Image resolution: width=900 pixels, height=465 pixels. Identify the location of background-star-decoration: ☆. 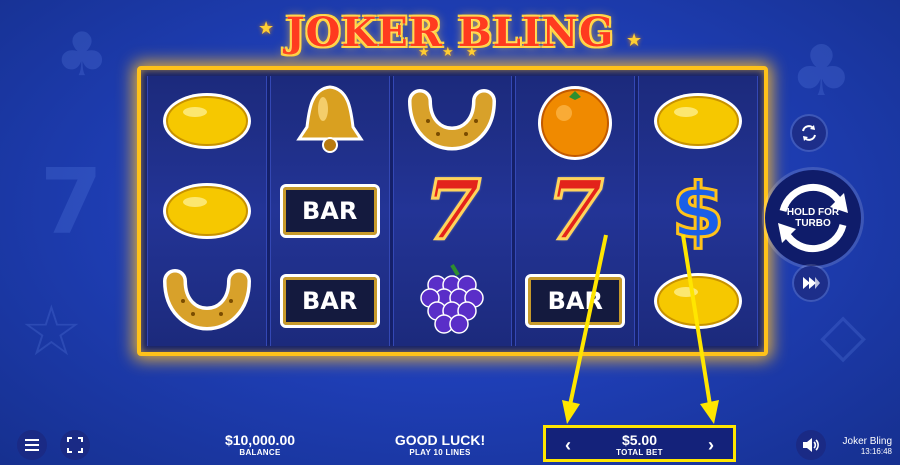
(51, 331).